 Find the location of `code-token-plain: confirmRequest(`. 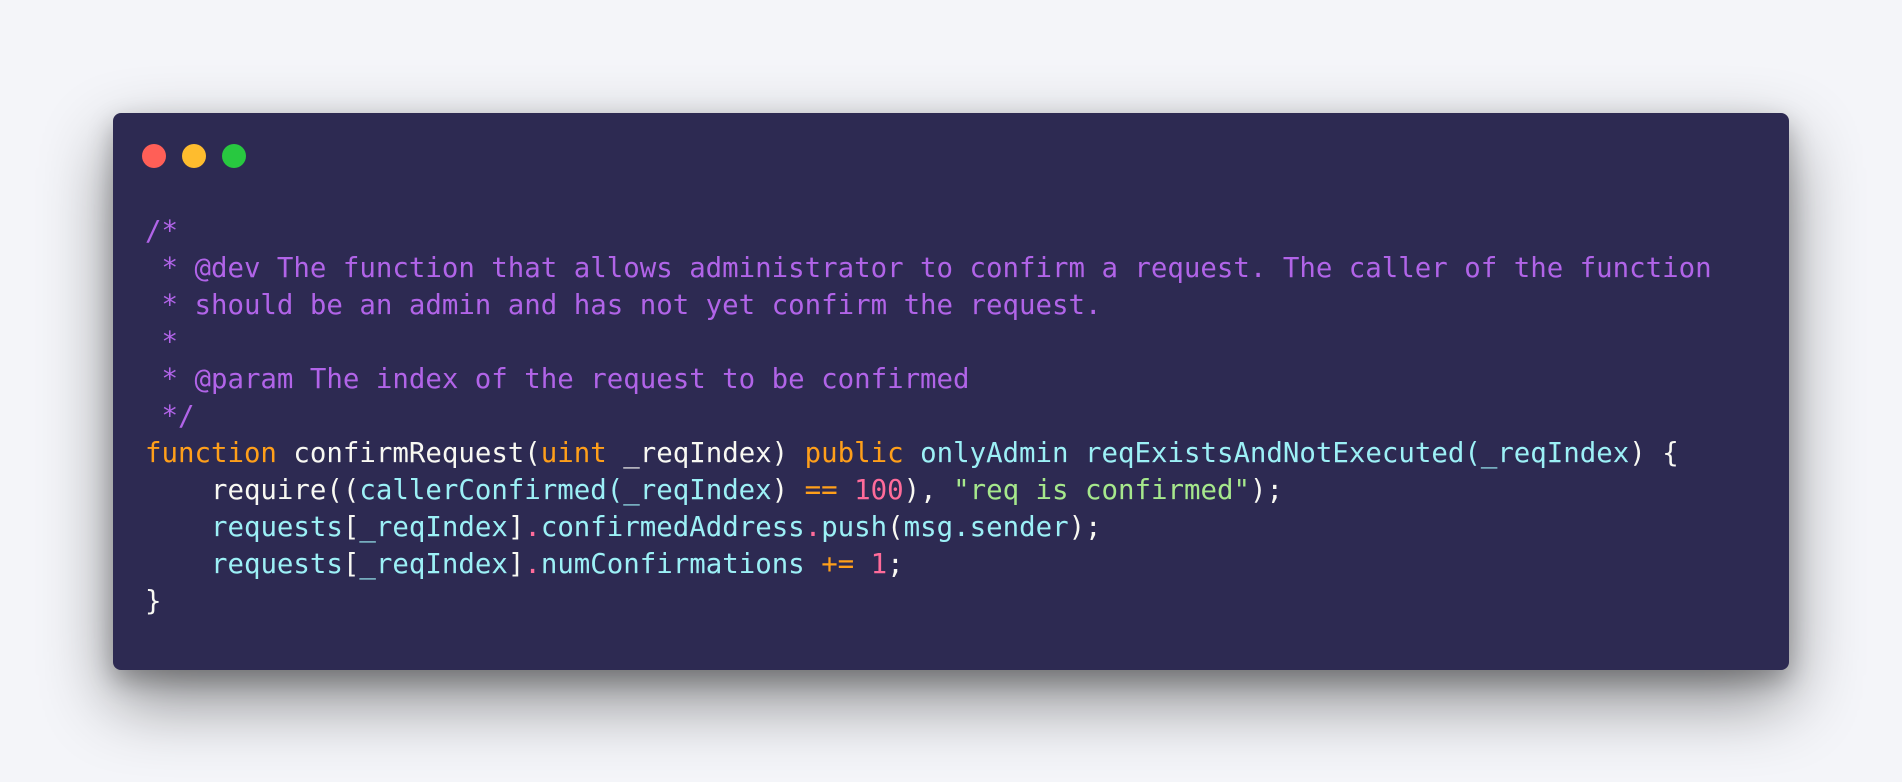

code-token-plain: confirmRequest( is located at coordinates (408, 453).